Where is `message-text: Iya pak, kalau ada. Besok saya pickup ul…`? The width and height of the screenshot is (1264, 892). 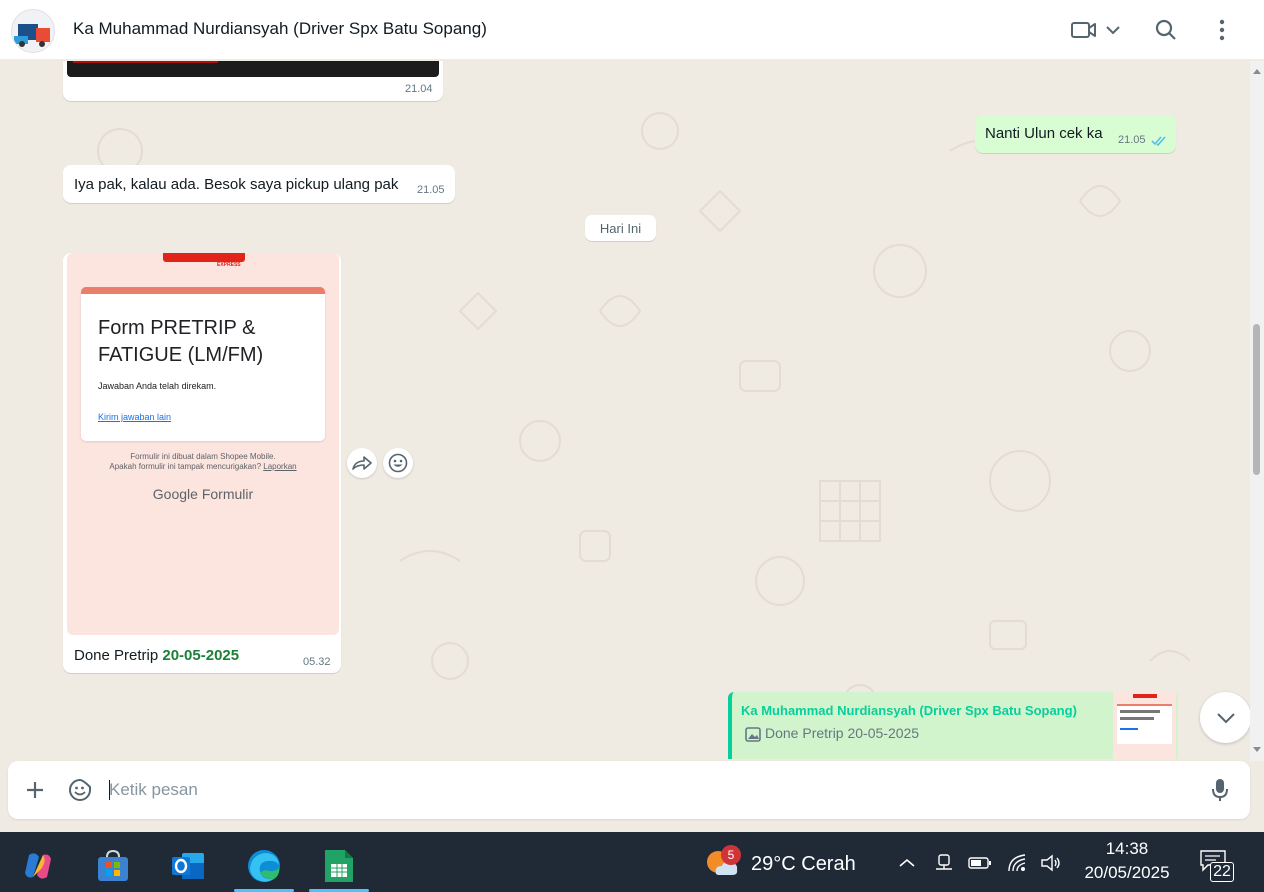
message-text: Iya pak, kalau ada. Besok saya pickup ul… is located at coordinates (236, 184).